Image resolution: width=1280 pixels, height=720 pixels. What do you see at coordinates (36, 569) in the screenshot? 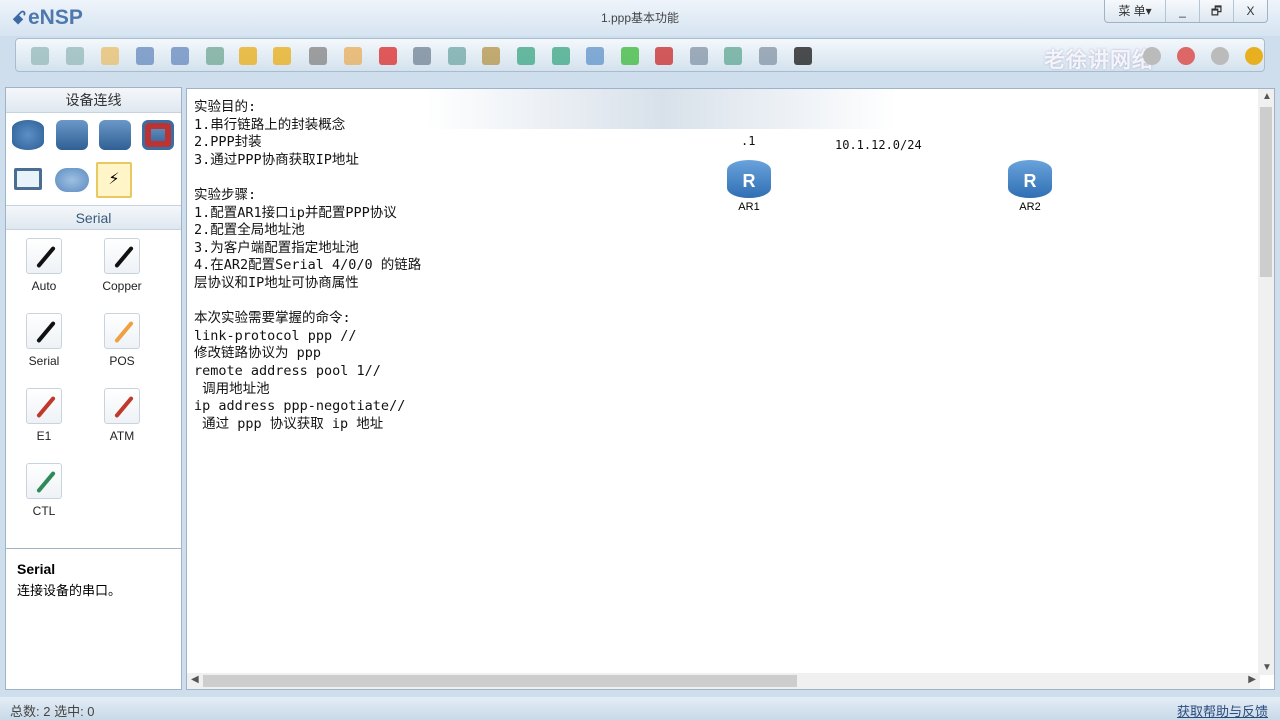
I see `description-title: Serial` at bounding box center [36, 569].